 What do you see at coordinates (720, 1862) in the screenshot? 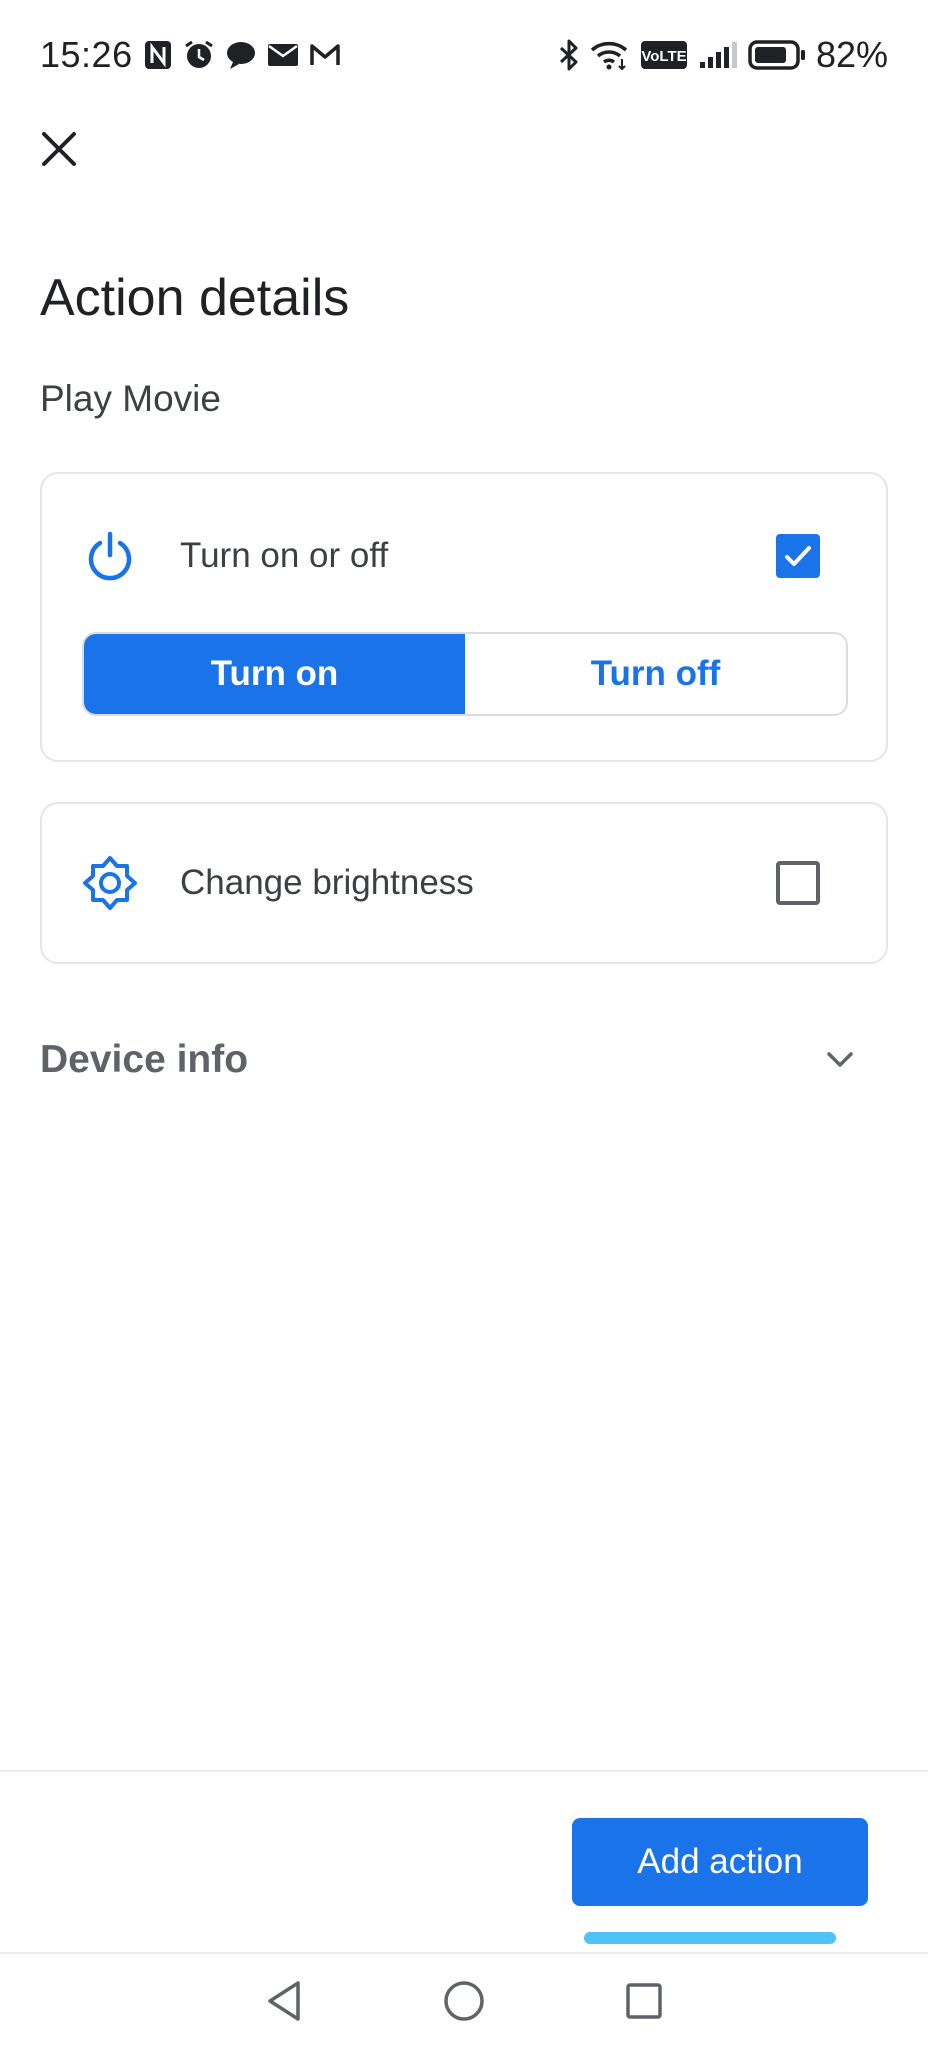
I see `add-action-button: Add action` at bounding box center [720, 1862].